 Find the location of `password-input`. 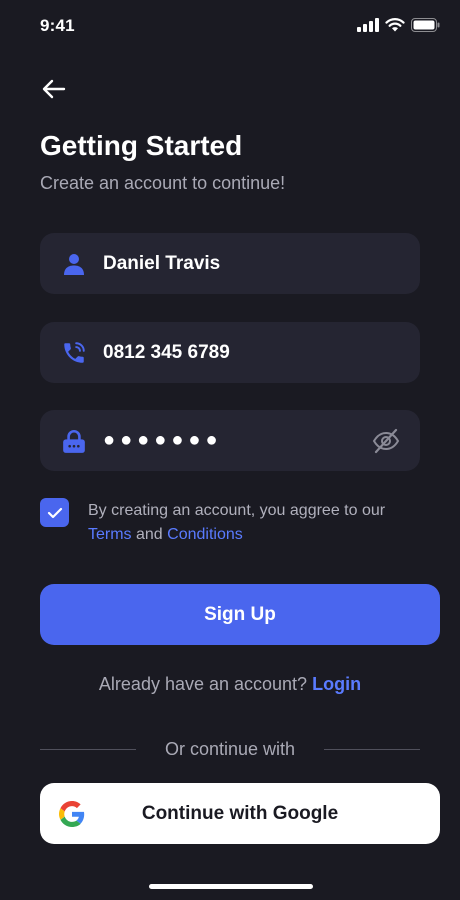

password-input is located at coordinates (228, 440).